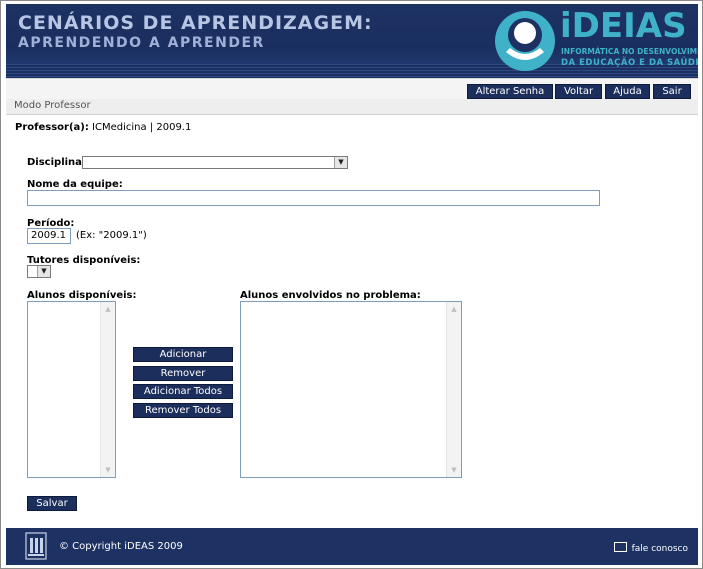 Image resolution: width=703 pixels, height=569 pixels. I want to click on university-emblem-icon, so click(36, 546).